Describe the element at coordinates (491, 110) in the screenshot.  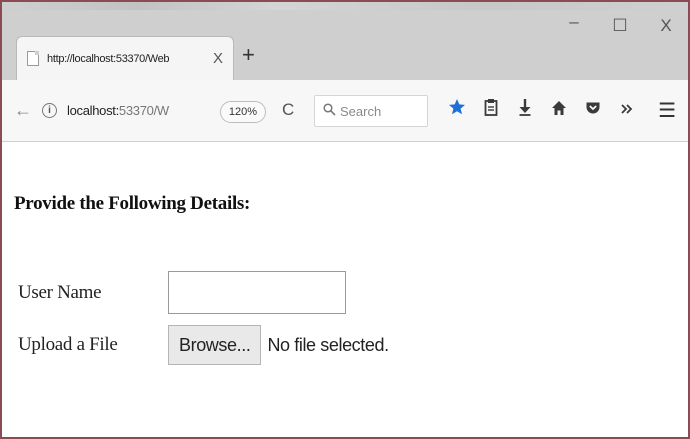
I see `clipboard-icon` at that location.